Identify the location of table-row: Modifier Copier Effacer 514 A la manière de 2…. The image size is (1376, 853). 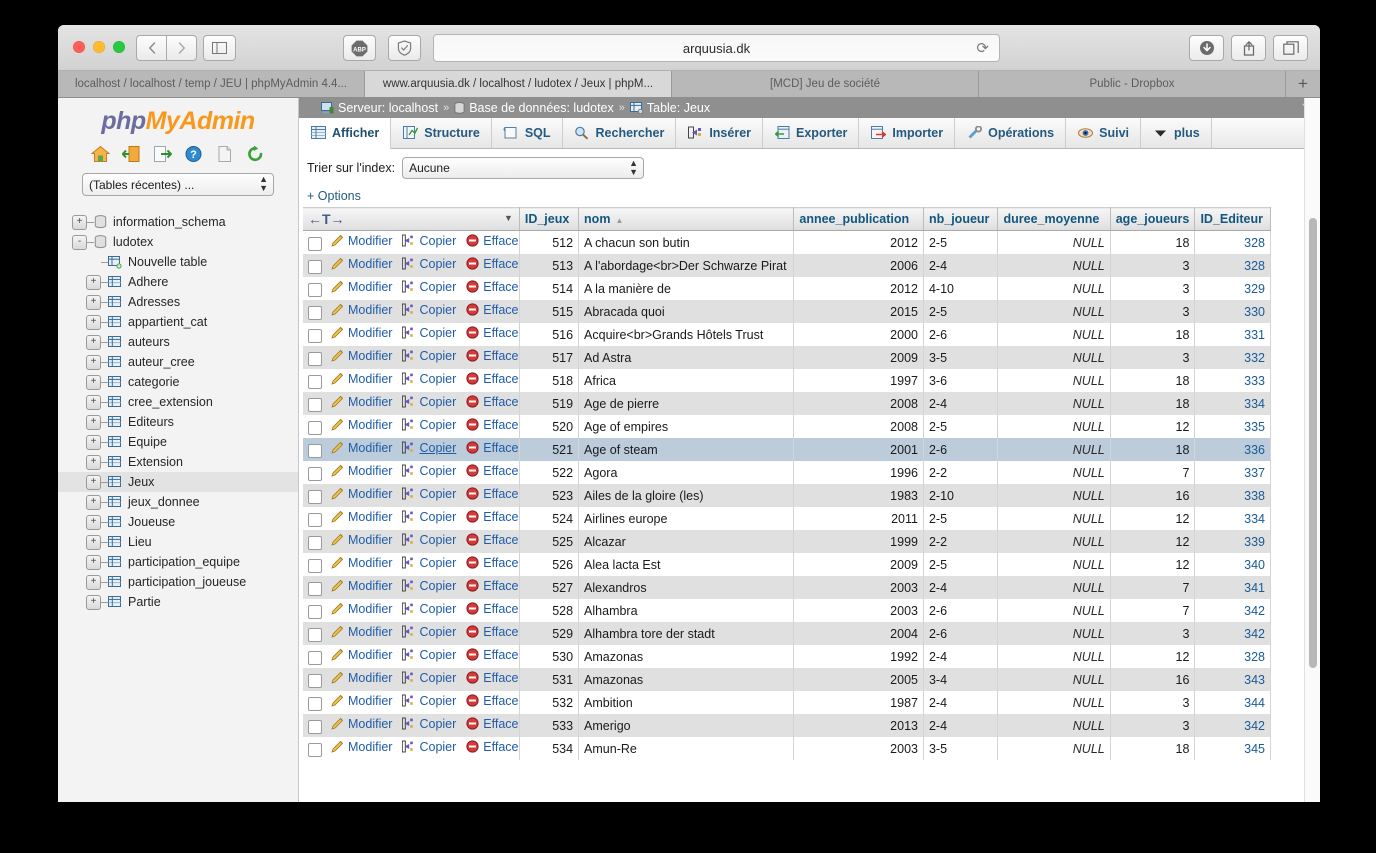
(787, 288).